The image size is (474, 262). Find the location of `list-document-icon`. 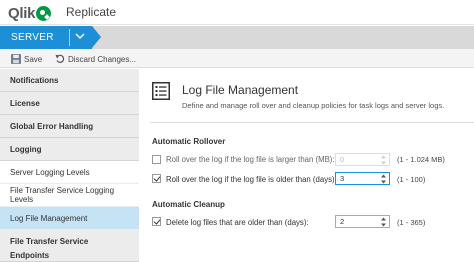

list-document-icon is located at coordinates (161, 91).